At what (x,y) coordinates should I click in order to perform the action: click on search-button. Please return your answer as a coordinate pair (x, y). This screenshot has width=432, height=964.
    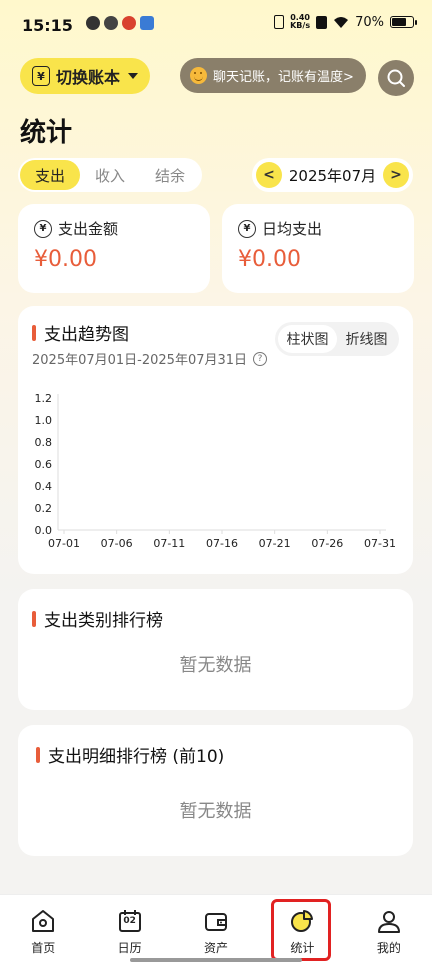
    Looking at the image, I should click on (396, 78).